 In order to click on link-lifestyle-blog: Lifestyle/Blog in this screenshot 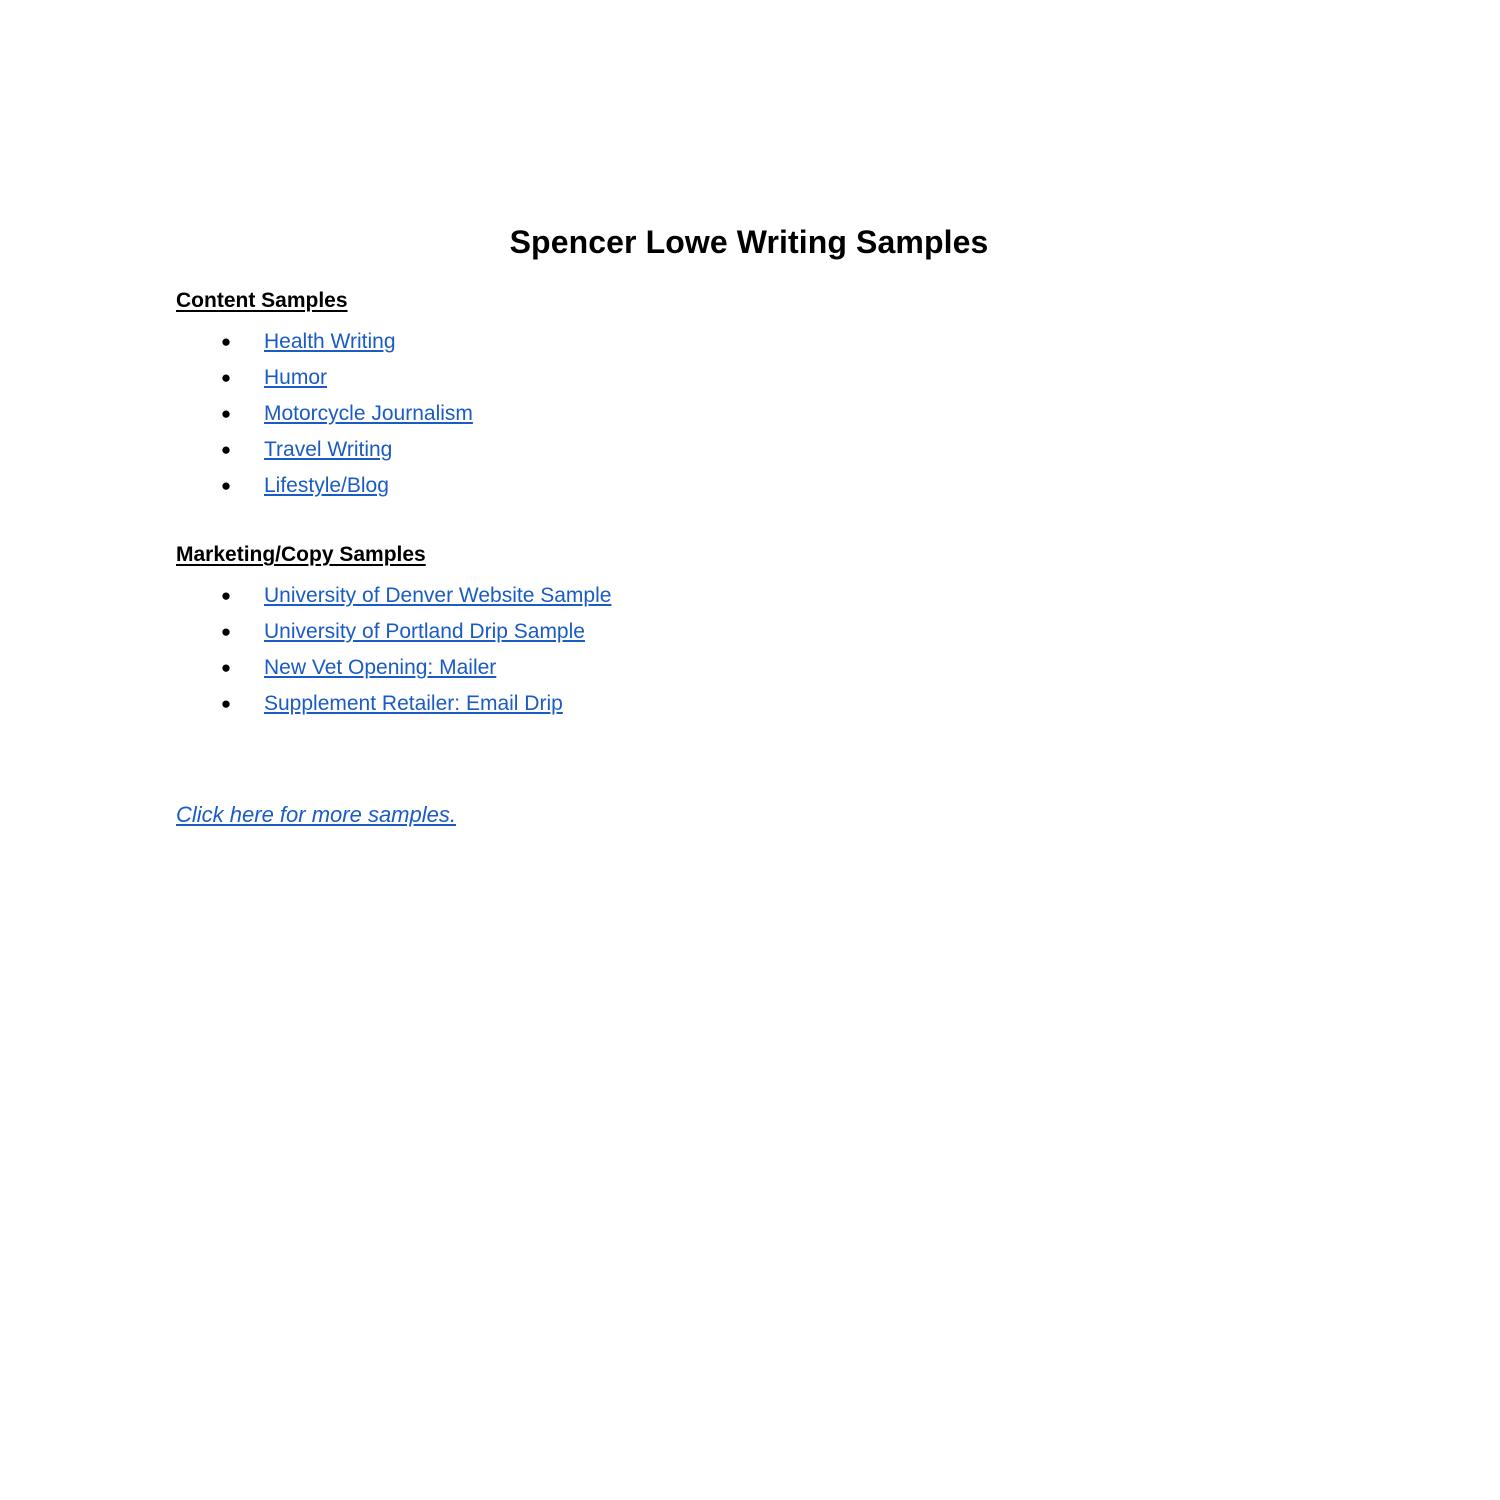, I will do `click(326, 485)`.